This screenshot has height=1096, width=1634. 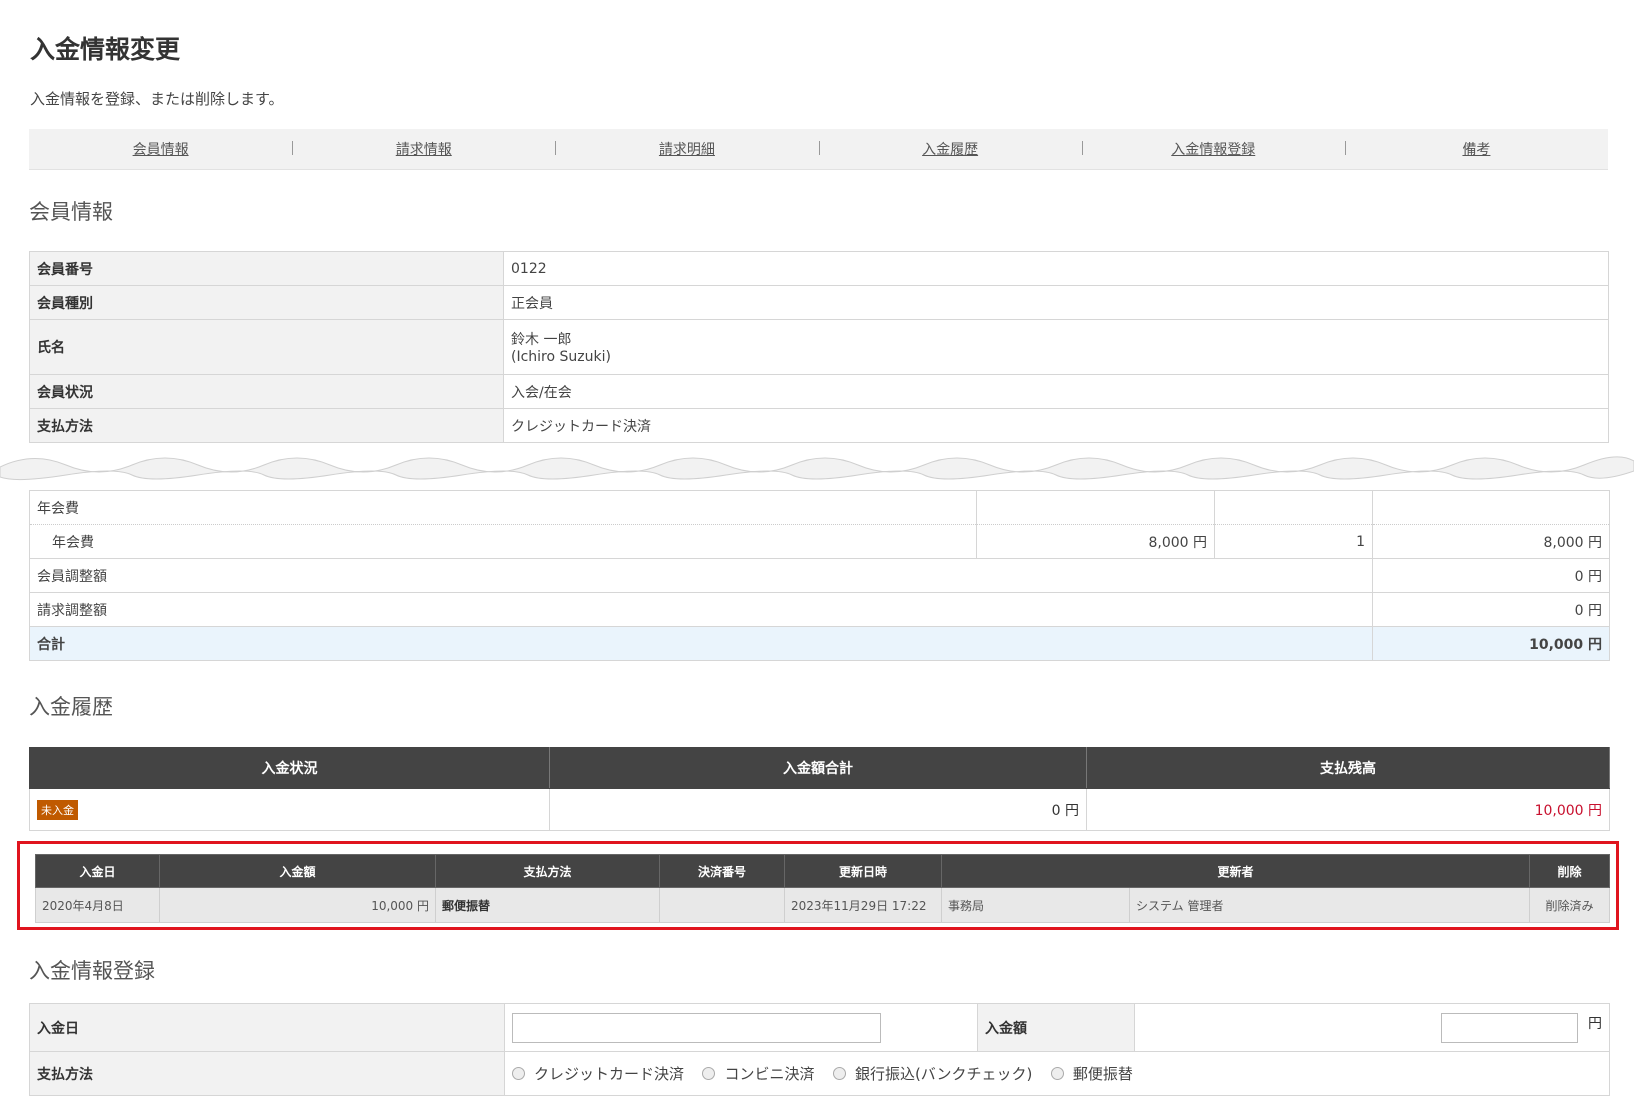 I want to click on fee-item-name: 年会費, so click(x=503, y=541).